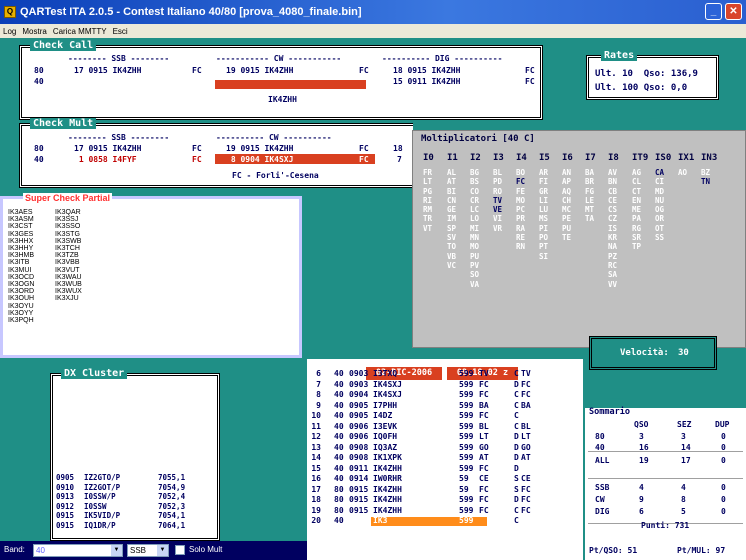 This screenshot has height=560, width=746. I want to click on multiplier-province: NU, so click(660, 200).